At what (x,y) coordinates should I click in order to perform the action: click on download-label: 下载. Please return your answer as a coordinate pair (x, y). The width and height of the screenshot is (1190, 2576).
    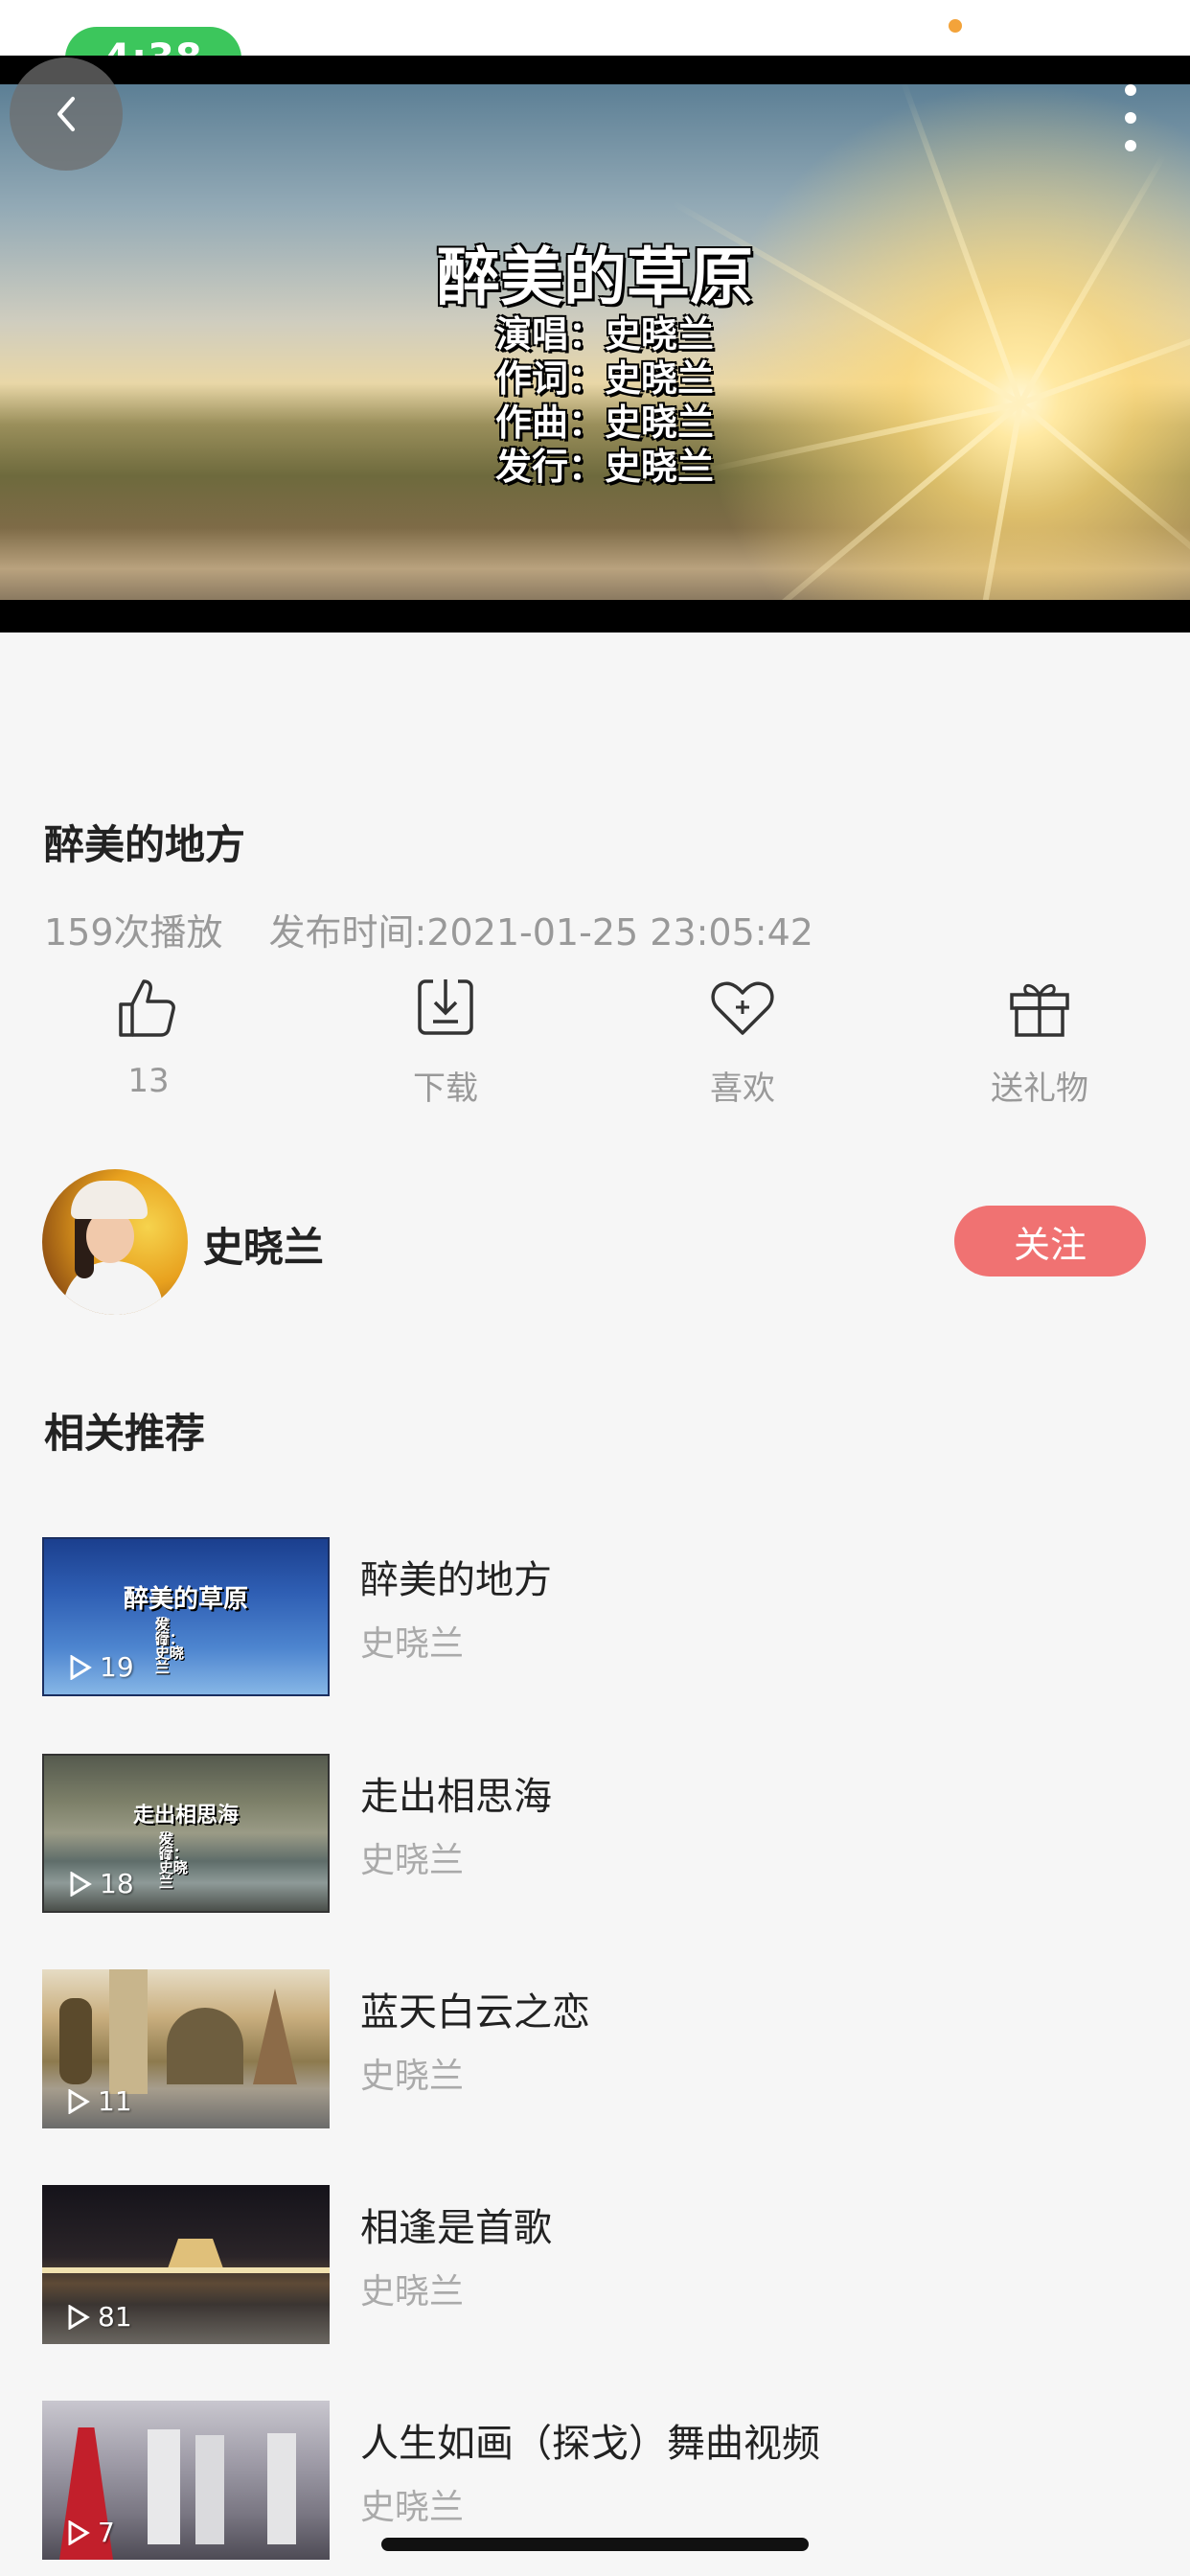
    Looking at the image, I should click on (445, 1089).